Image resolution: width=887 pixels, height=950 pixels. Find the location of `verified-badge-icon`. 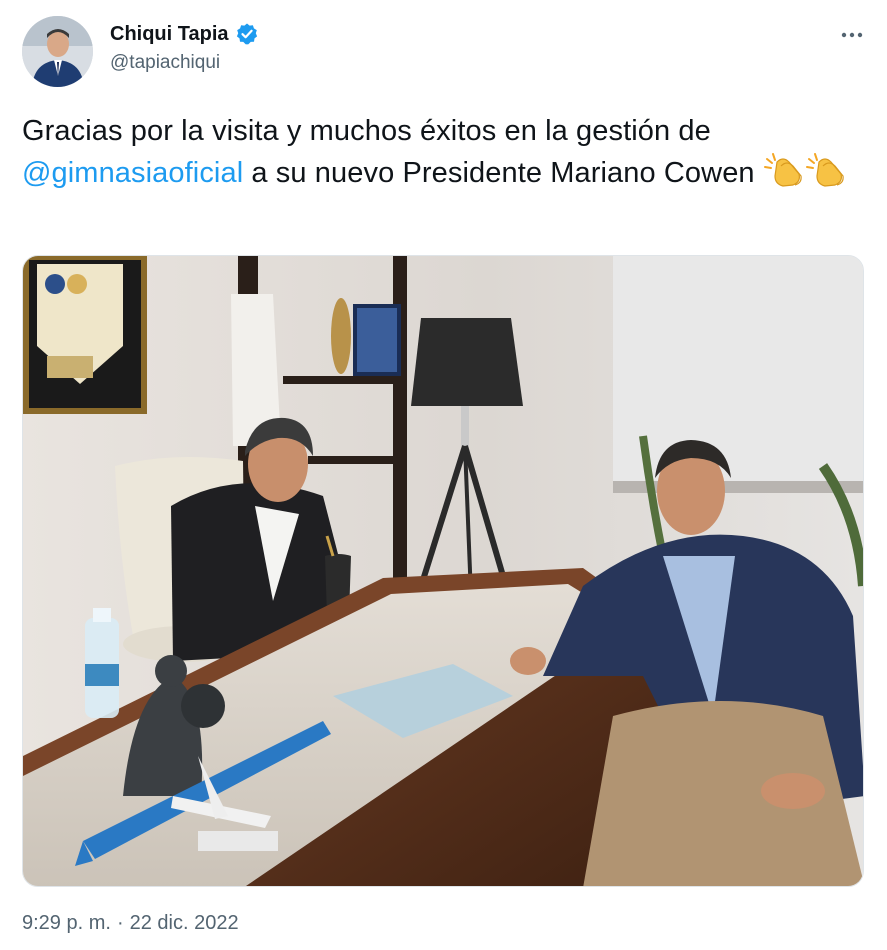

verified-badge-icon is located at coordinates (247, 34).